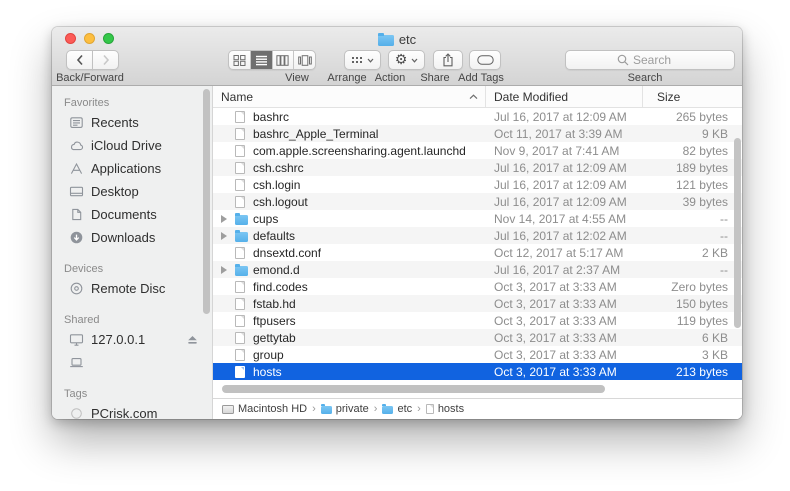  Describe the element at coordinates (560, 235) in the screenshot. I see `file-date-modified: Jul 16, 2017 at 12:02 AM` at that location.